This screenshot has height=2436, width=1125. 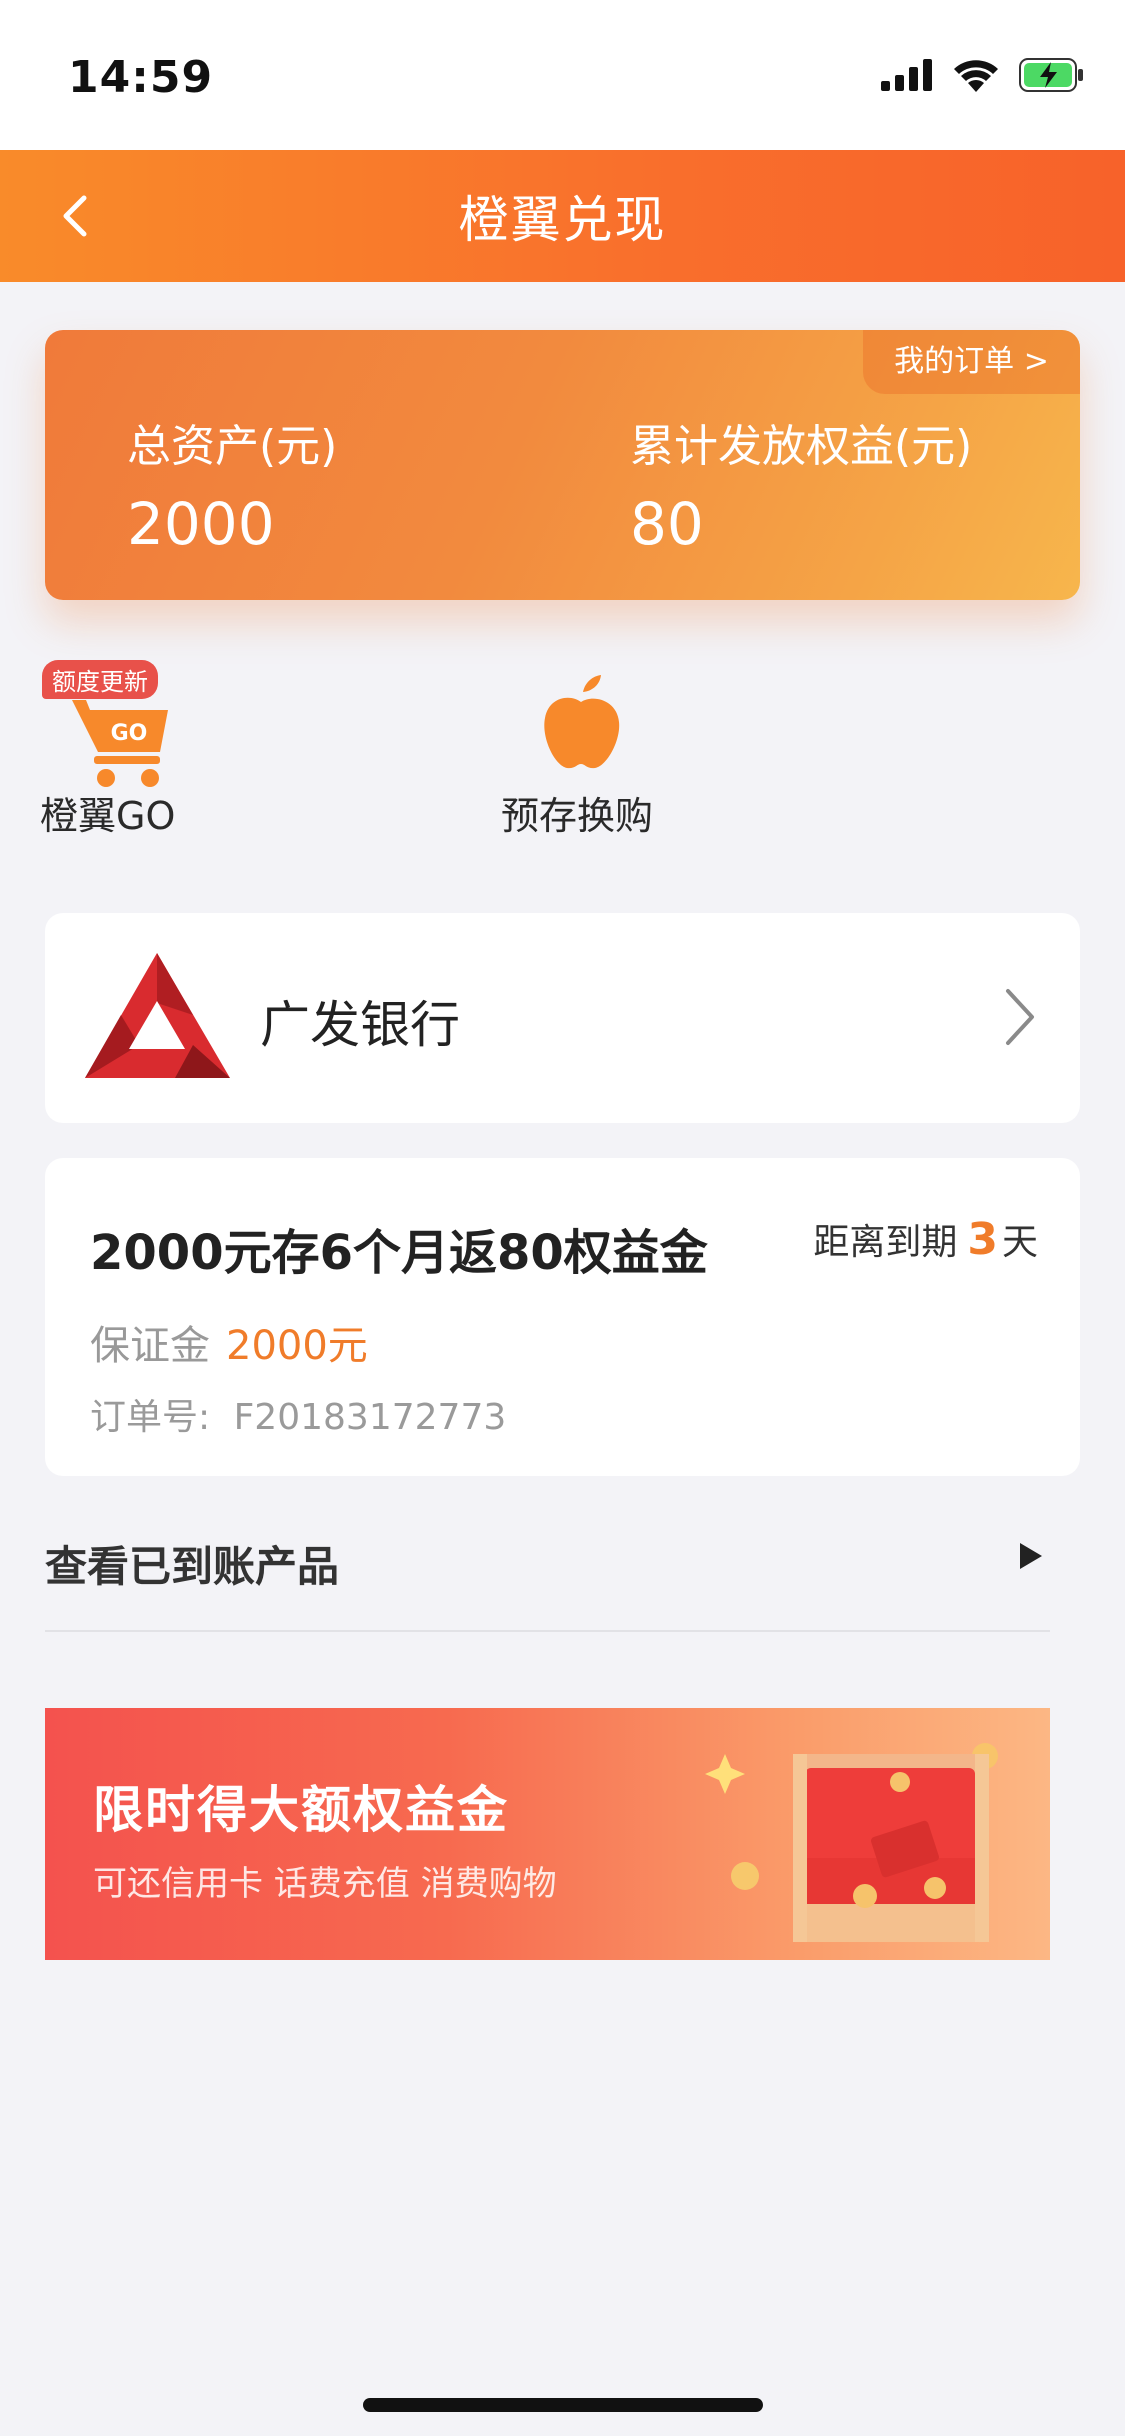 I want to click on deposit-row: 保证金 2000元, so click(x=229, y=1342).